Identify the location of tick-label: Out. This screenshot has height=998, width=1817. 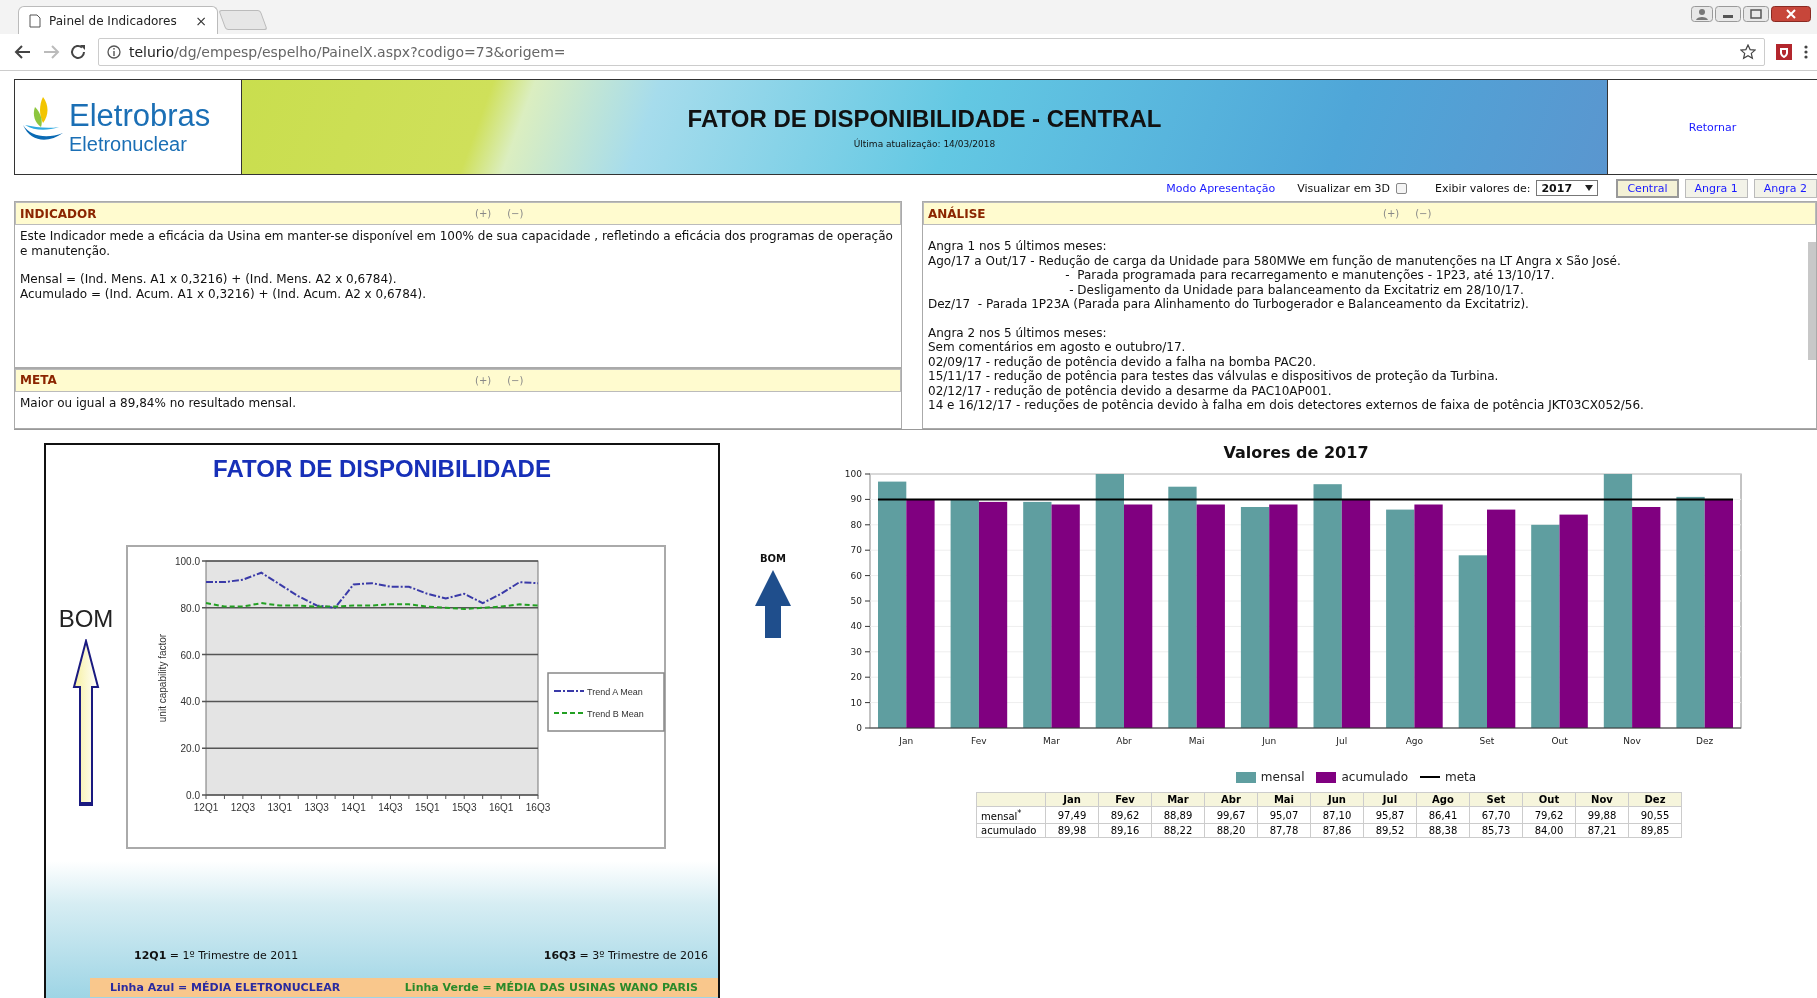
(1559, 741).